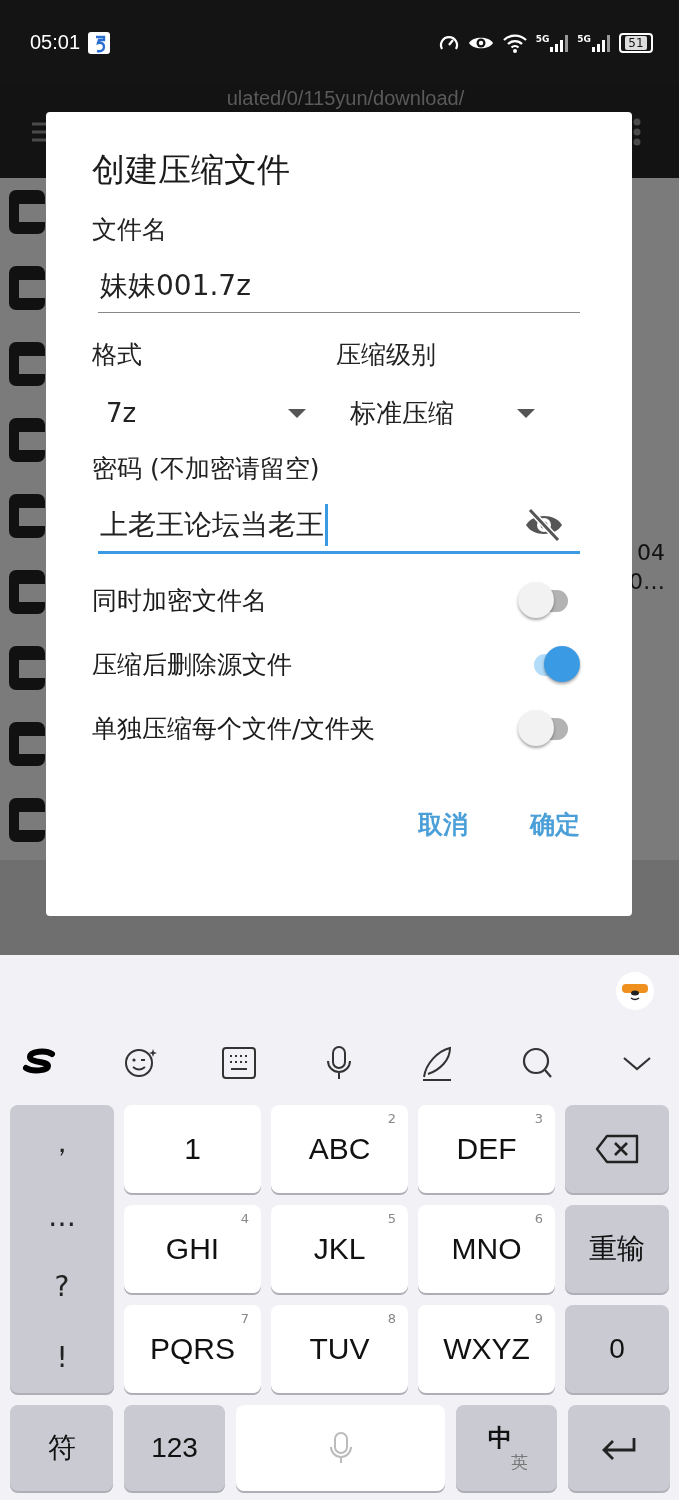  What do you see at coordinates (192, 1349) in the screenshot?
I see `key: PQRS 7` at bounding box center [192, 1349].